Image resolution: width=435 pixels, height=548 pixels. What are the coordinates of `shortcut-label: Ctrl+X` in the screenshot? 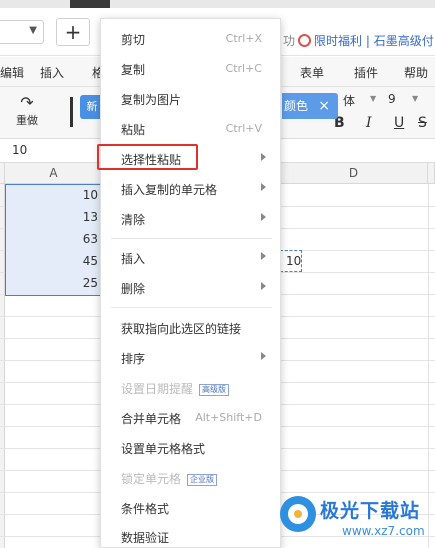 It's located at (243, 38).